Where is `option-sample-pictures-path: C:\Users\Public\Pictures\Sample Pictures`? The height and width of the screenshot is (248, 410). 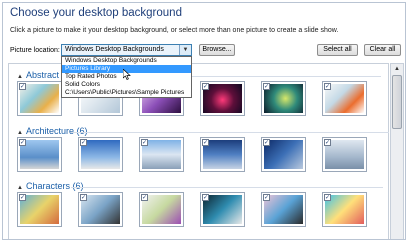
option-sample-pictures-path: C:\Users\Public\Pictures\Sample Pictures is located at coordinates (126, 93).